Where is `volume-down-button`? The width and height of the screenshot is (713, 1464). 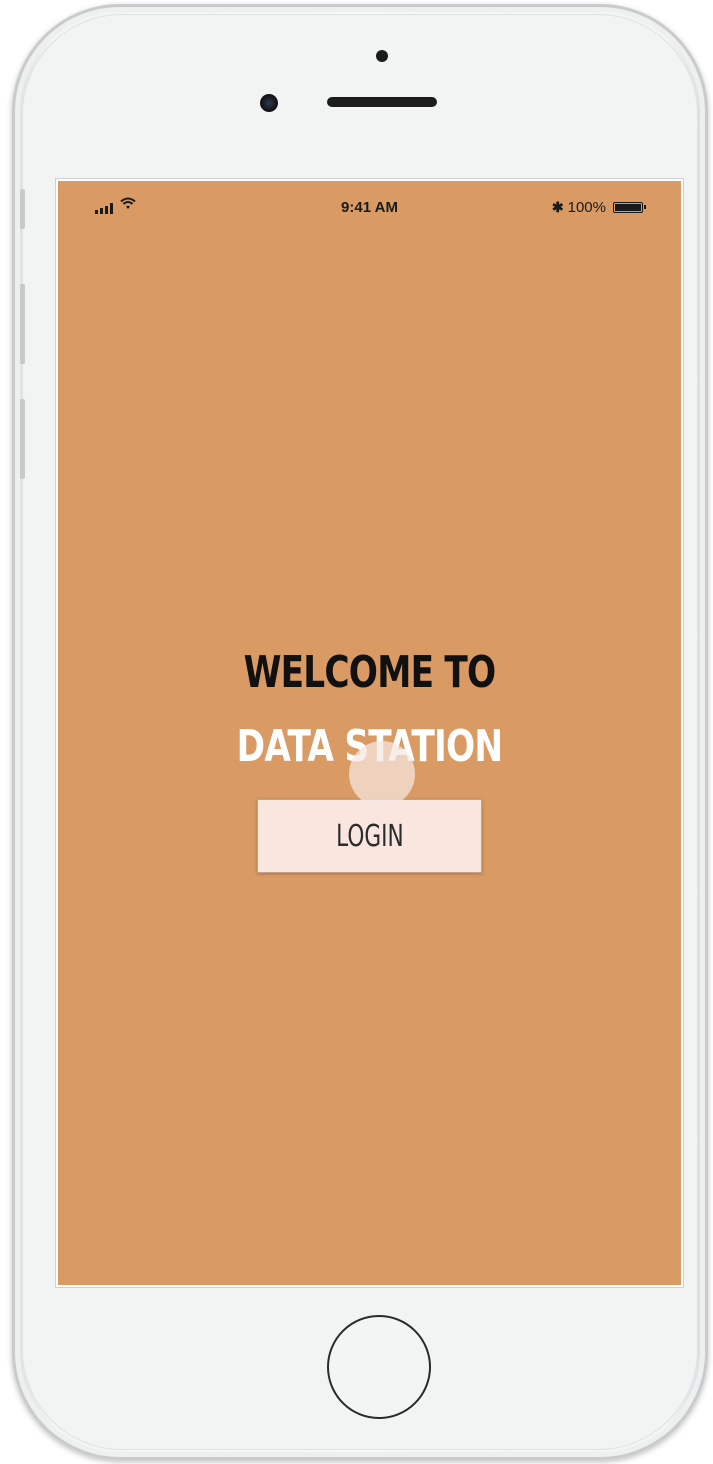 volume-down-button is located at coordinates (22, 439).